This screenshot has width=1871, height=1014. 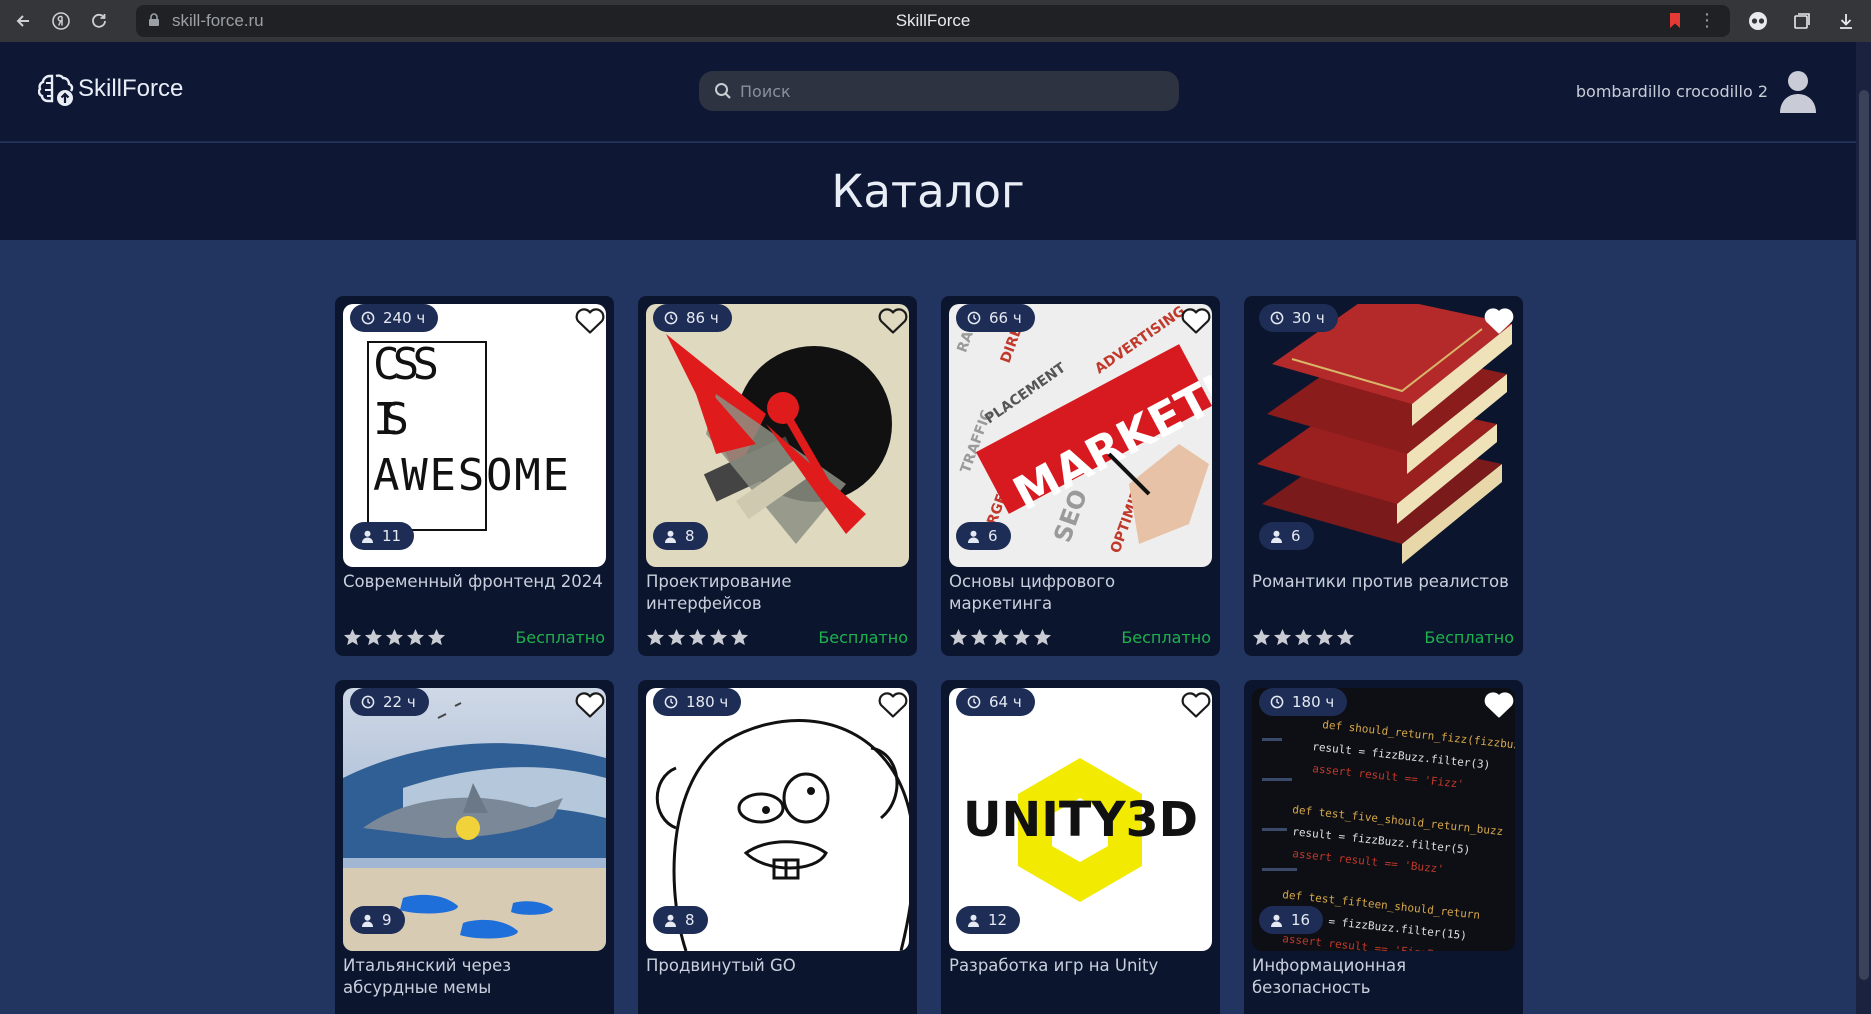 I want to click on user-avatar-icon, so click(x=1798, y=91).